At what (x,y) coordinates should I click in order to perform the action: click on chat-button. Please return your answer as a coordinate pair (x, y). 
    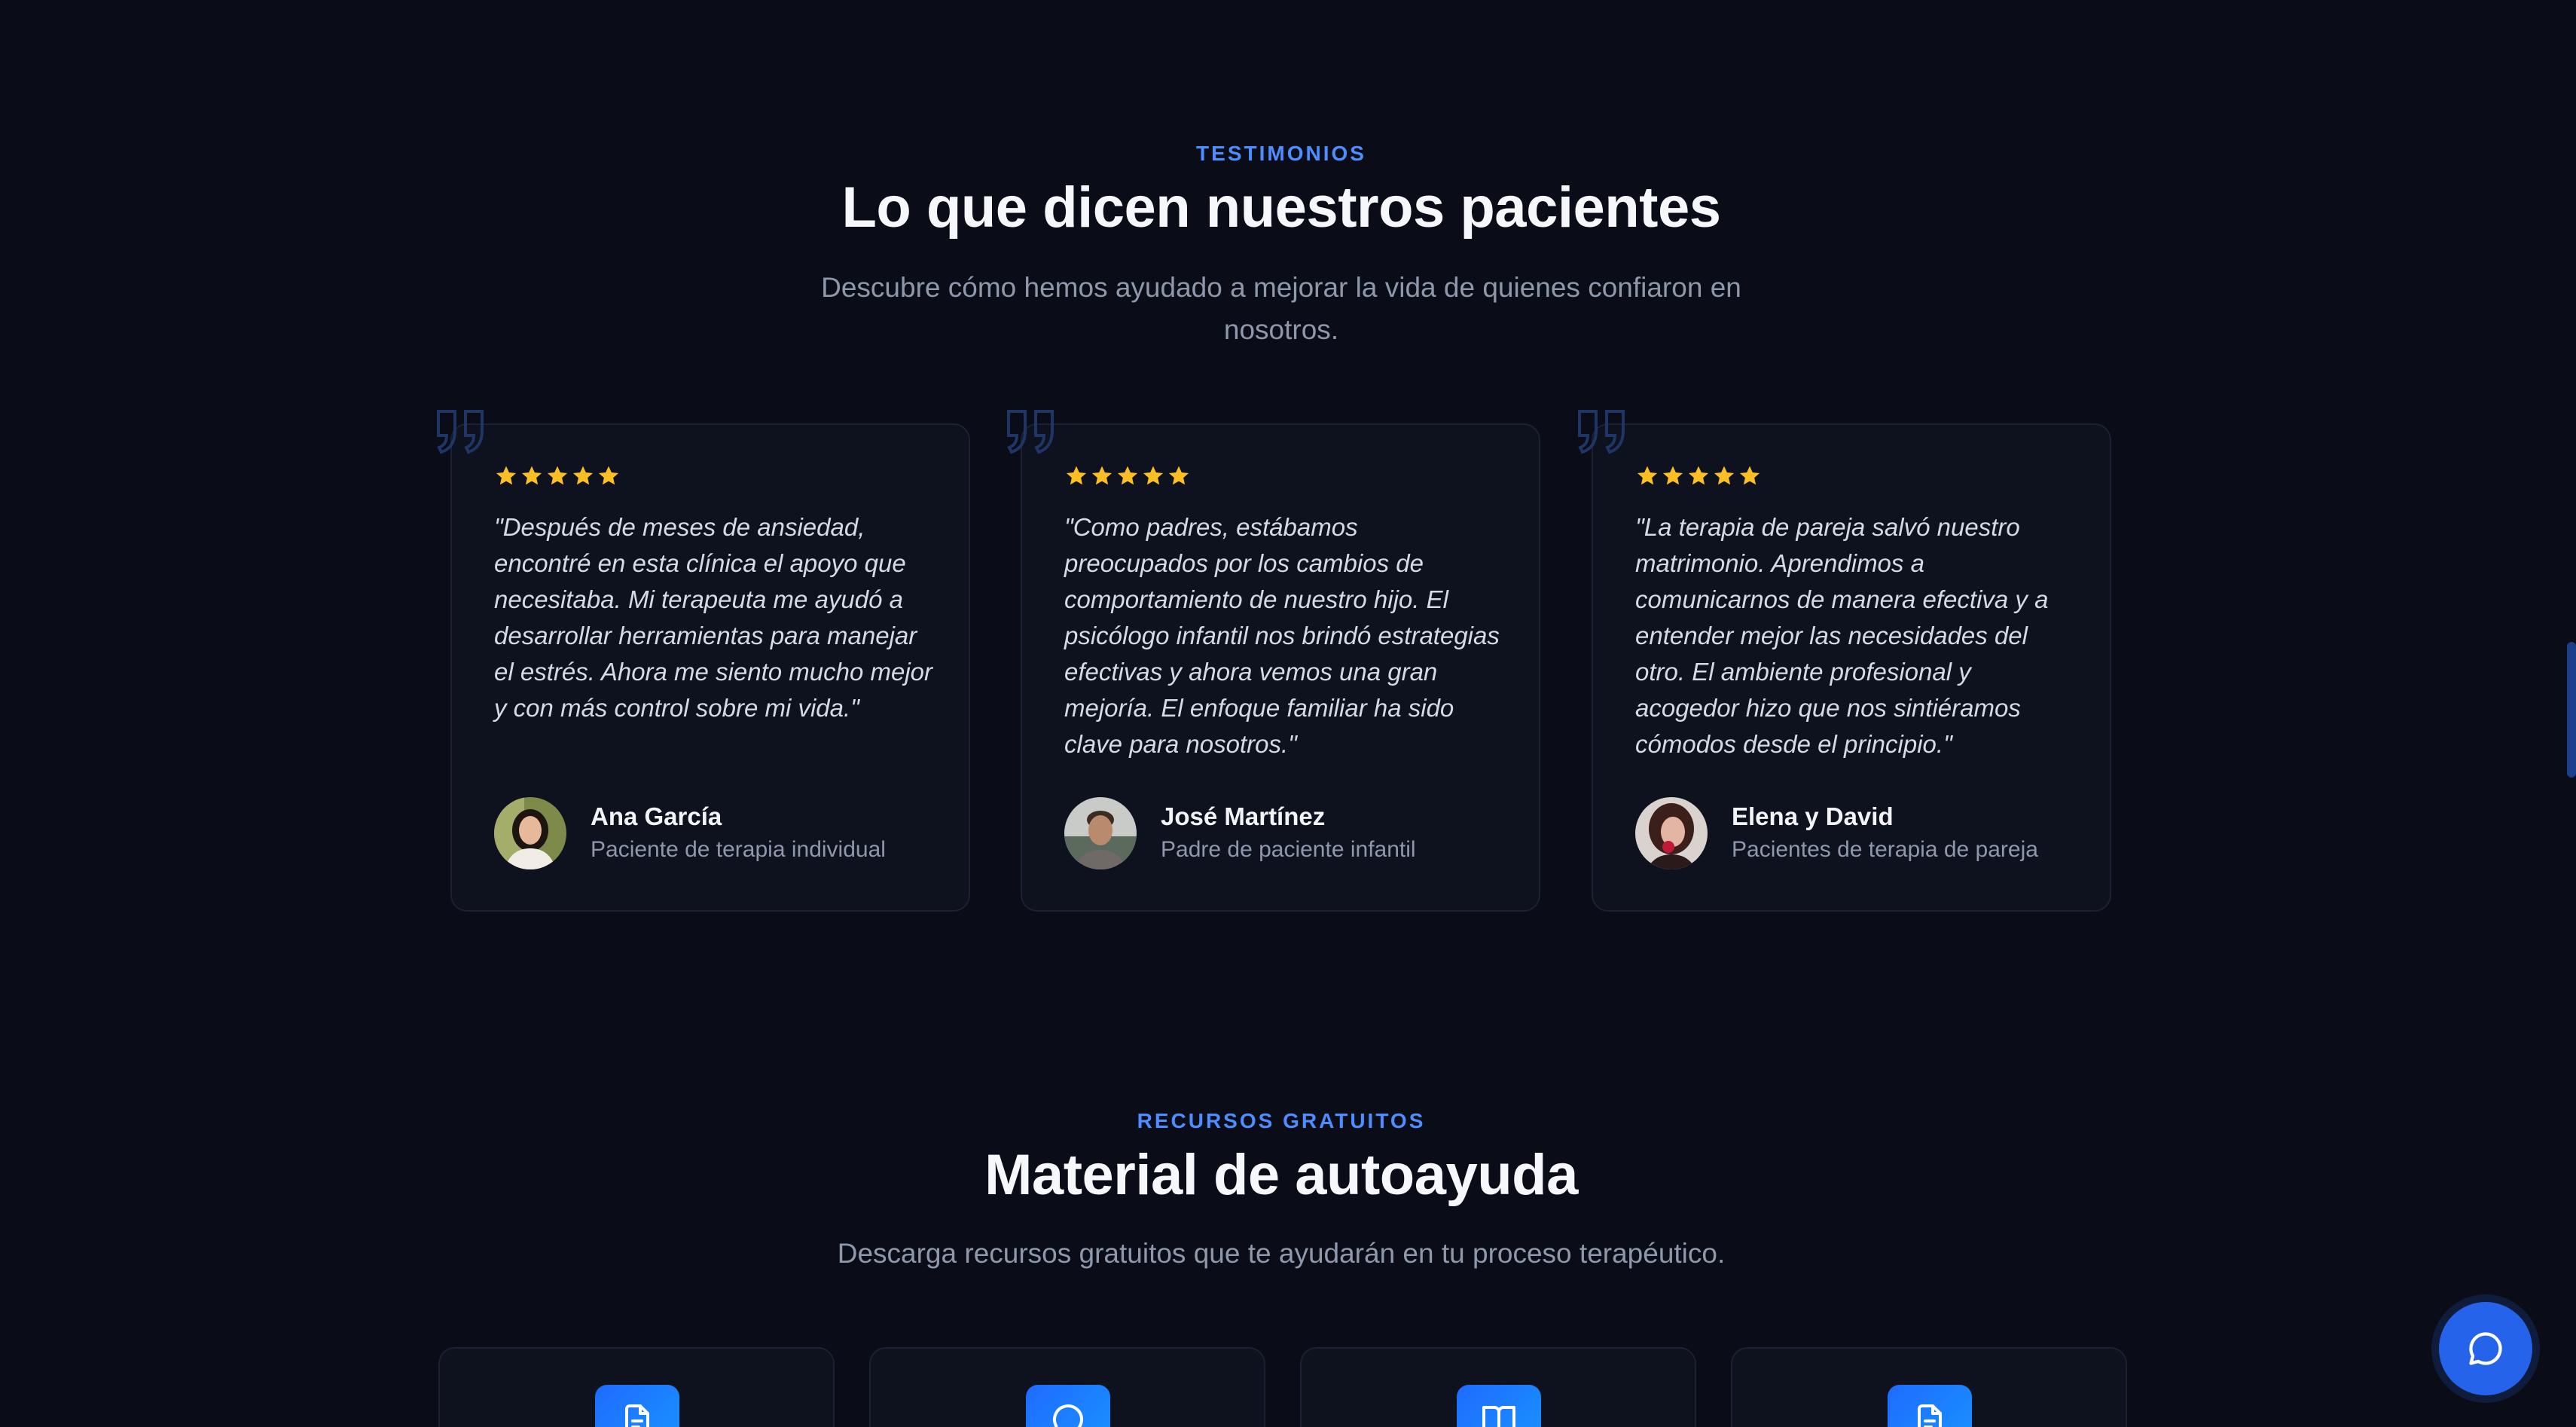
    Looking at the image, I should click on (2486, 1348).